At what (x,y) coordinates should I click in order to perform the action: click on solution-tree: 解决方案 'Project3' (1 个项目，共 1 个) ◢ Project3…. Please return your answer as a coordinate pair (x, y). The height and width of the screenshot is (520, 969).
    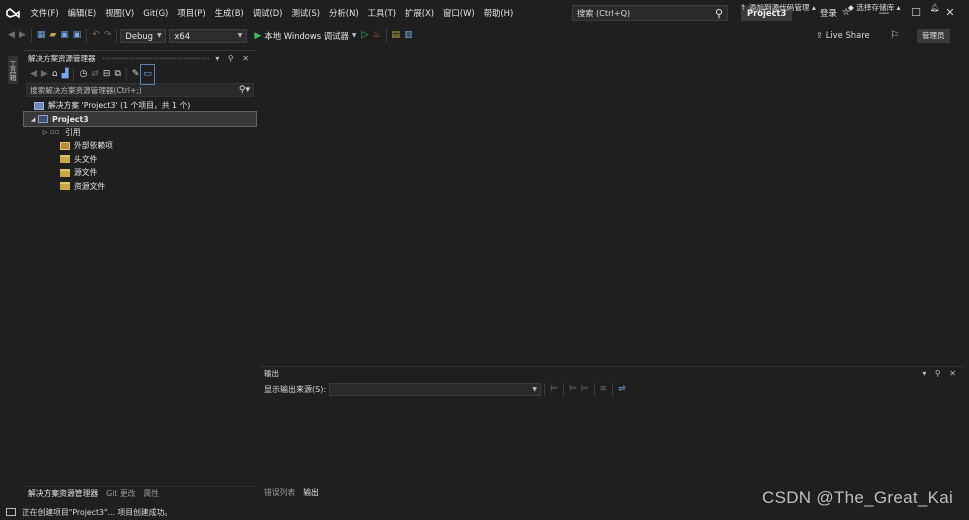
    Looking at the image, I should click on (140, 145).